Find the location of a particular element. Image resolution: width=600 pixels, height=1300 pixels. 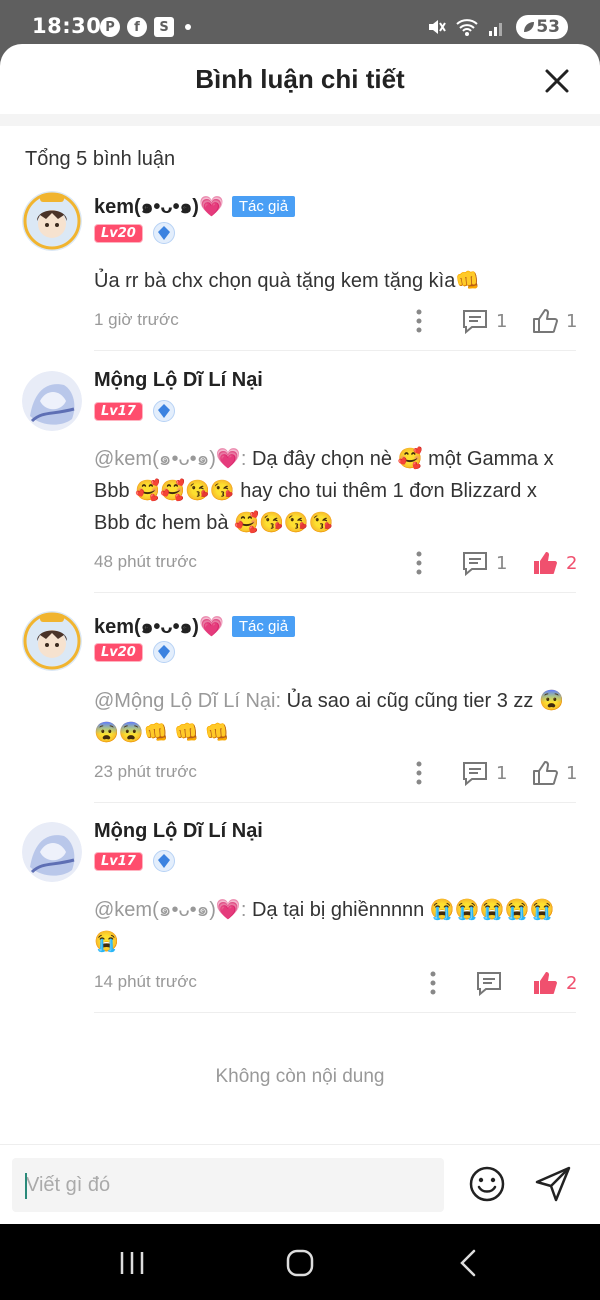

comment-actions: 48 phút trước 1 2 is located at coordinates (335, 563).